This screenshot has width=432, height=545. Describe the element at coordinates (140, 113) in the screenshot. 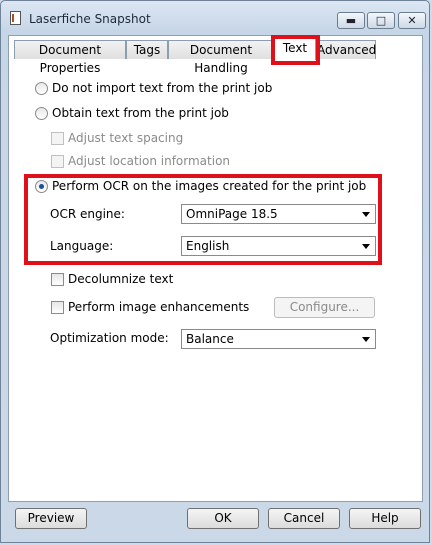

I see `obtain-text-label: Obtain text from the print job` at that location.